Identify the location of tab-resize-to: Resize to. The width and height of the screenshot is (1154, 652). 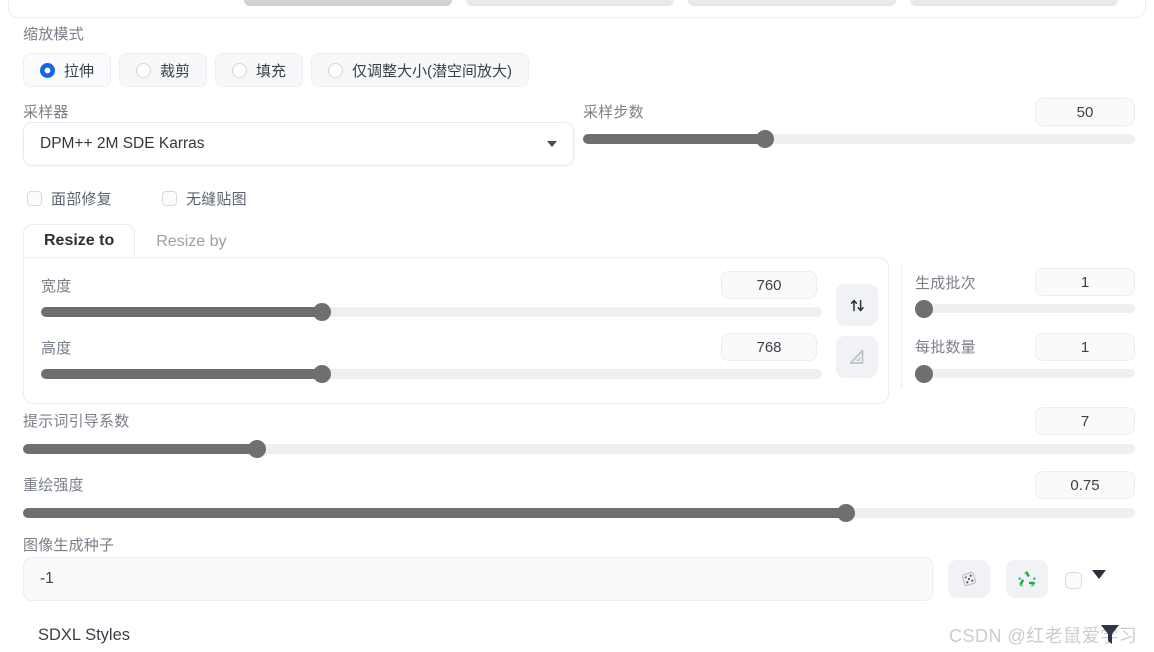
(79, 241).